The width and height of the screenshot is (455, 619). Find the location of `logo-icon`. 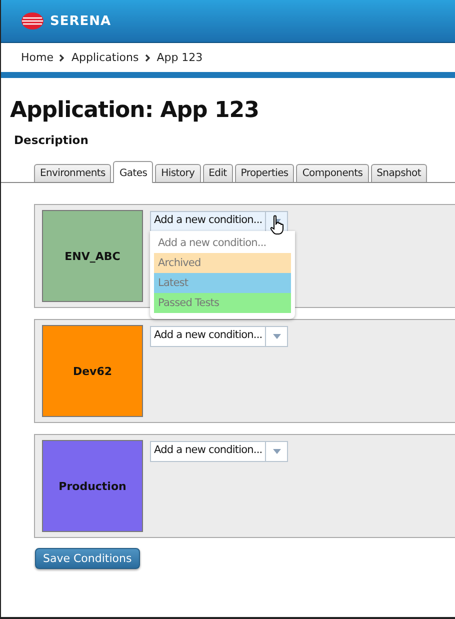

logo-icon is located at coordinates (32, 21).